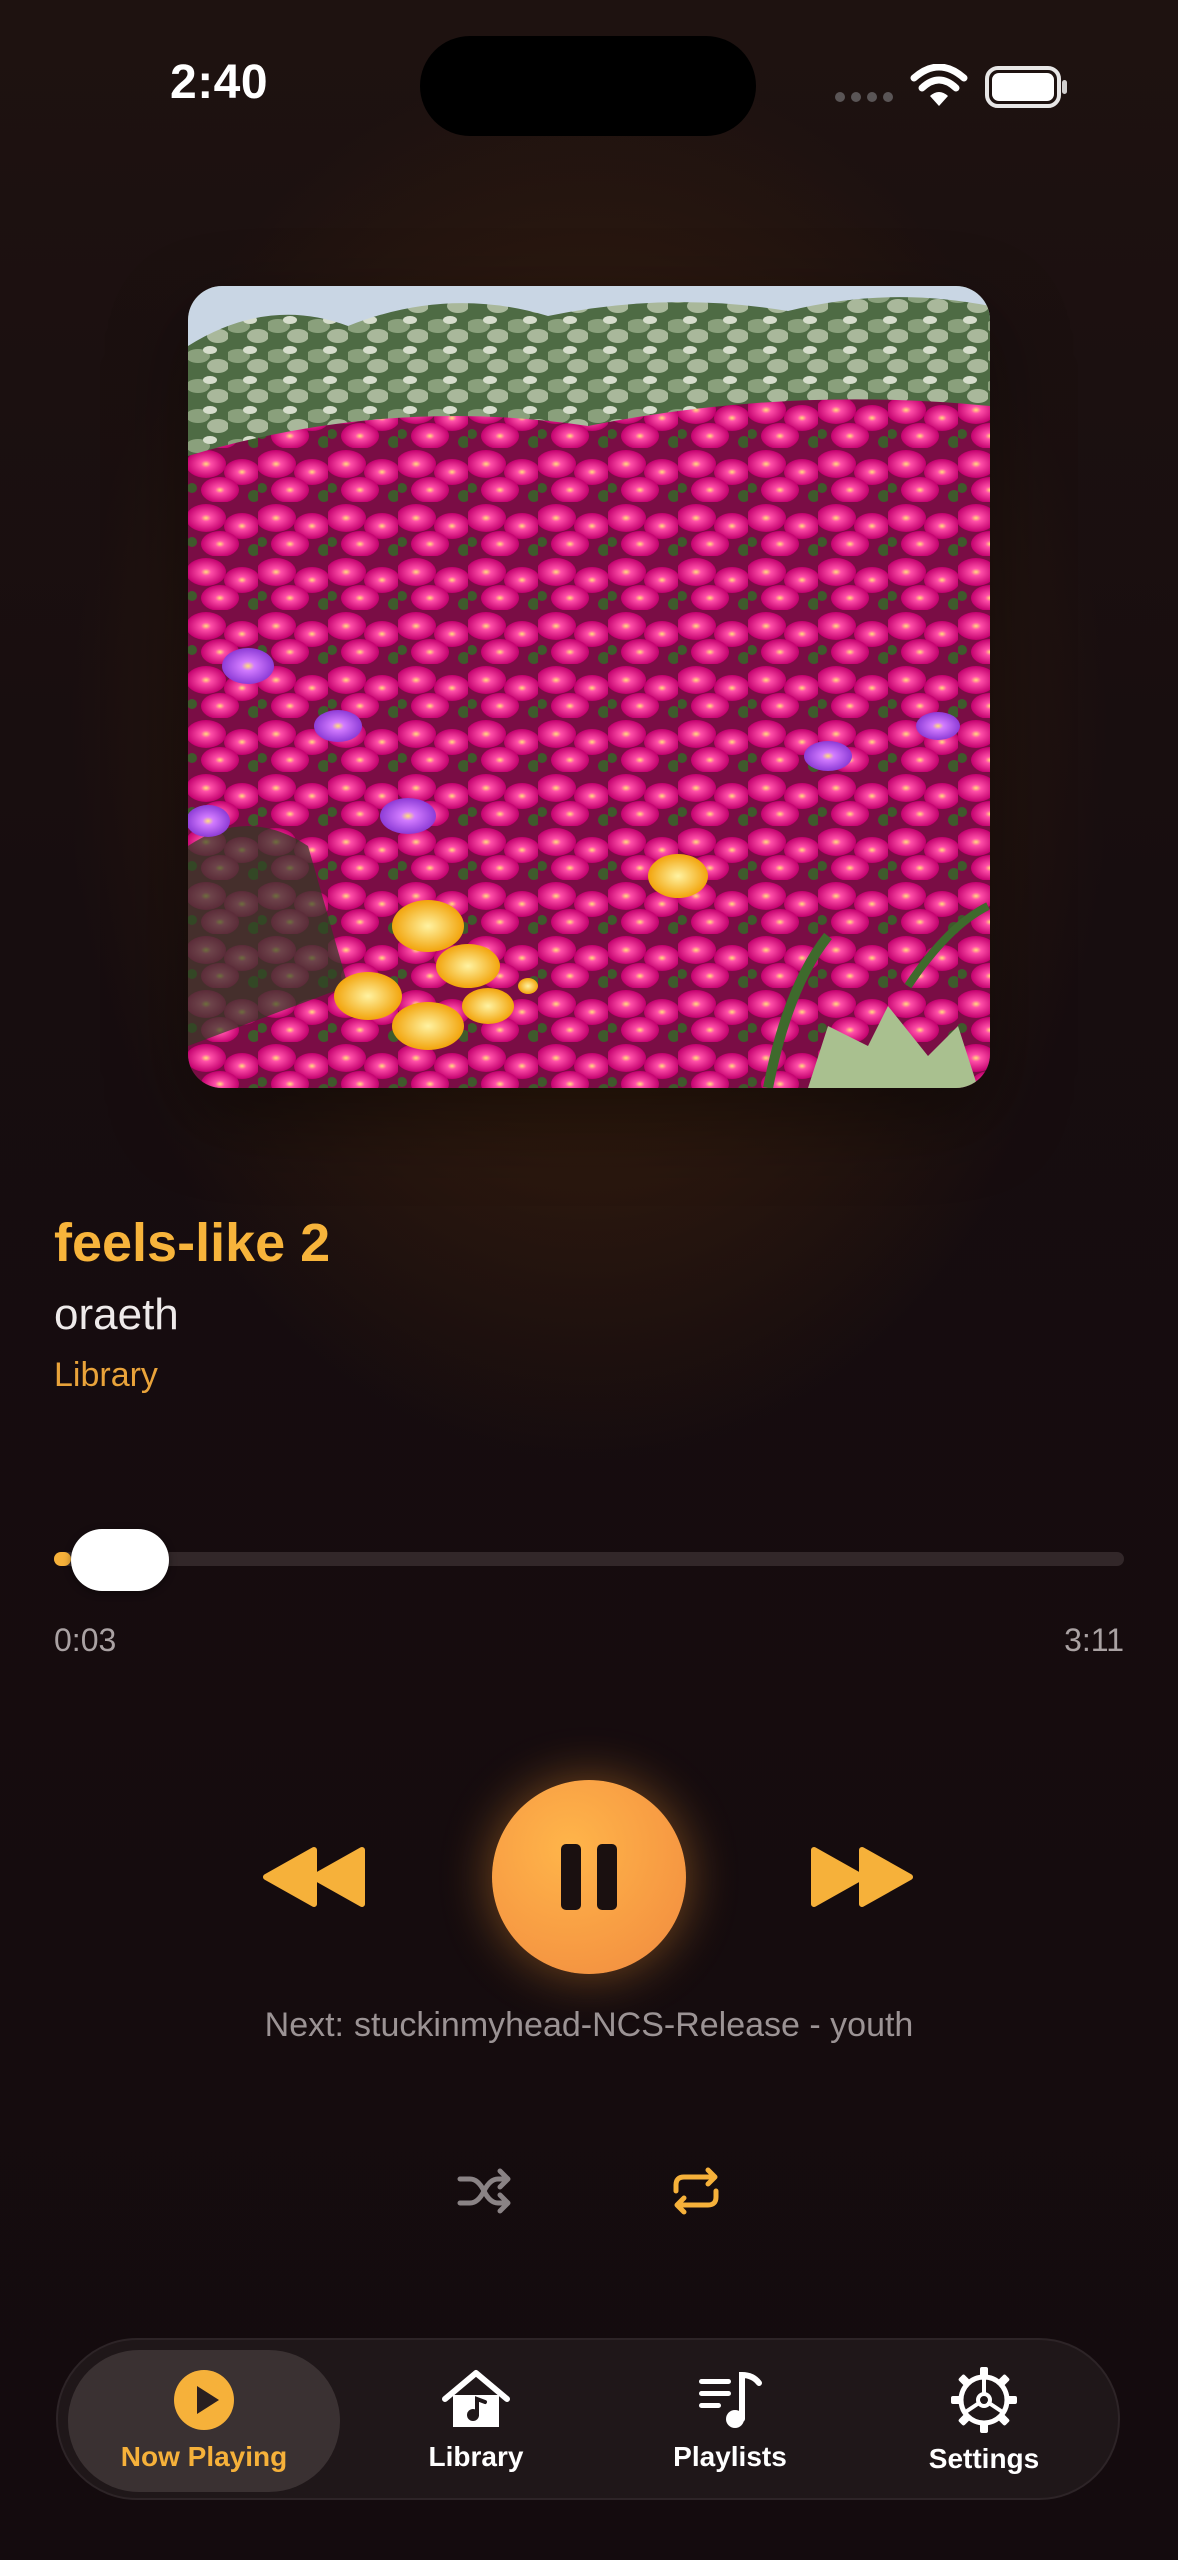 The image size is (1178, 2560). I want to click on pause-button, so click(589, 1877).